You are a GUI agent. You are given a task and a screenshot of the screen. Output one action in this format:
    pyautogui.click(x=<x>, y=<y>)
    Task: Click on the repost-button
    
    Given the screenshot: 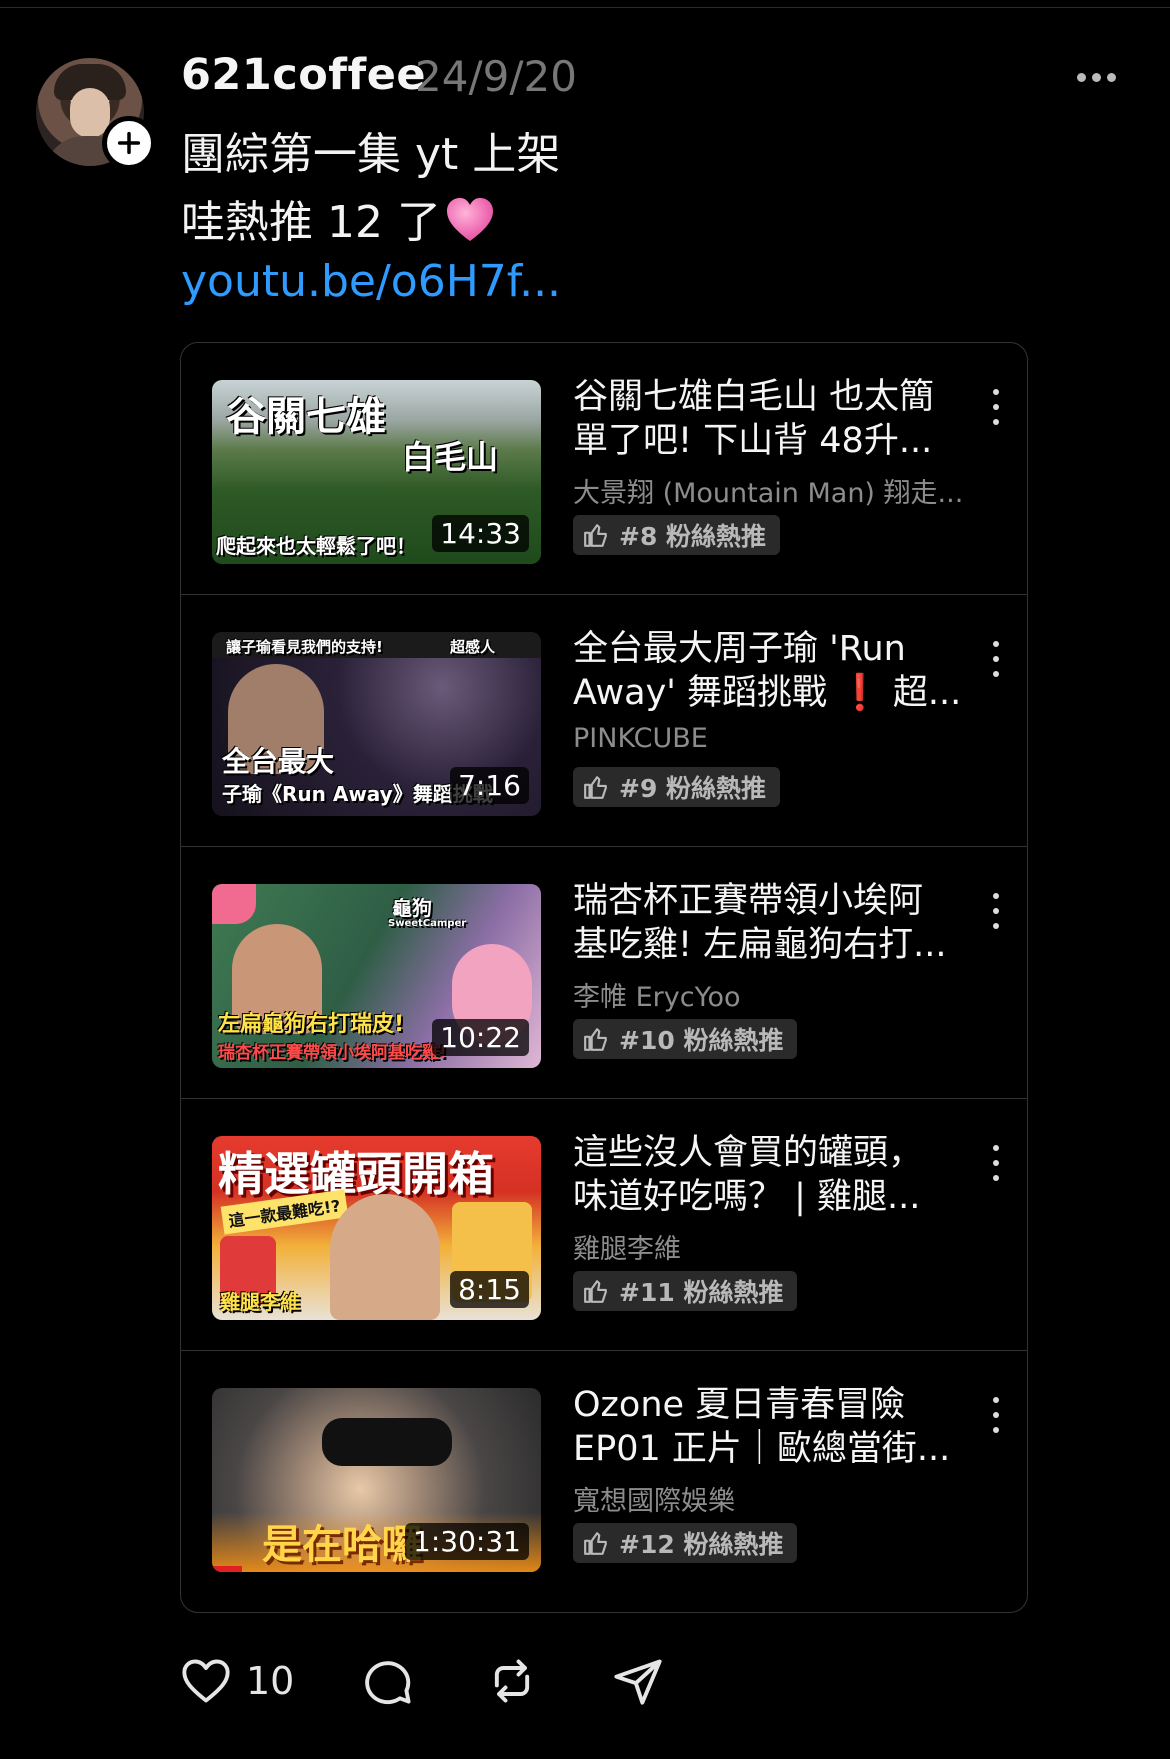 What is the action you would take?
    pyautogui.click(x=512, y=1681)
    